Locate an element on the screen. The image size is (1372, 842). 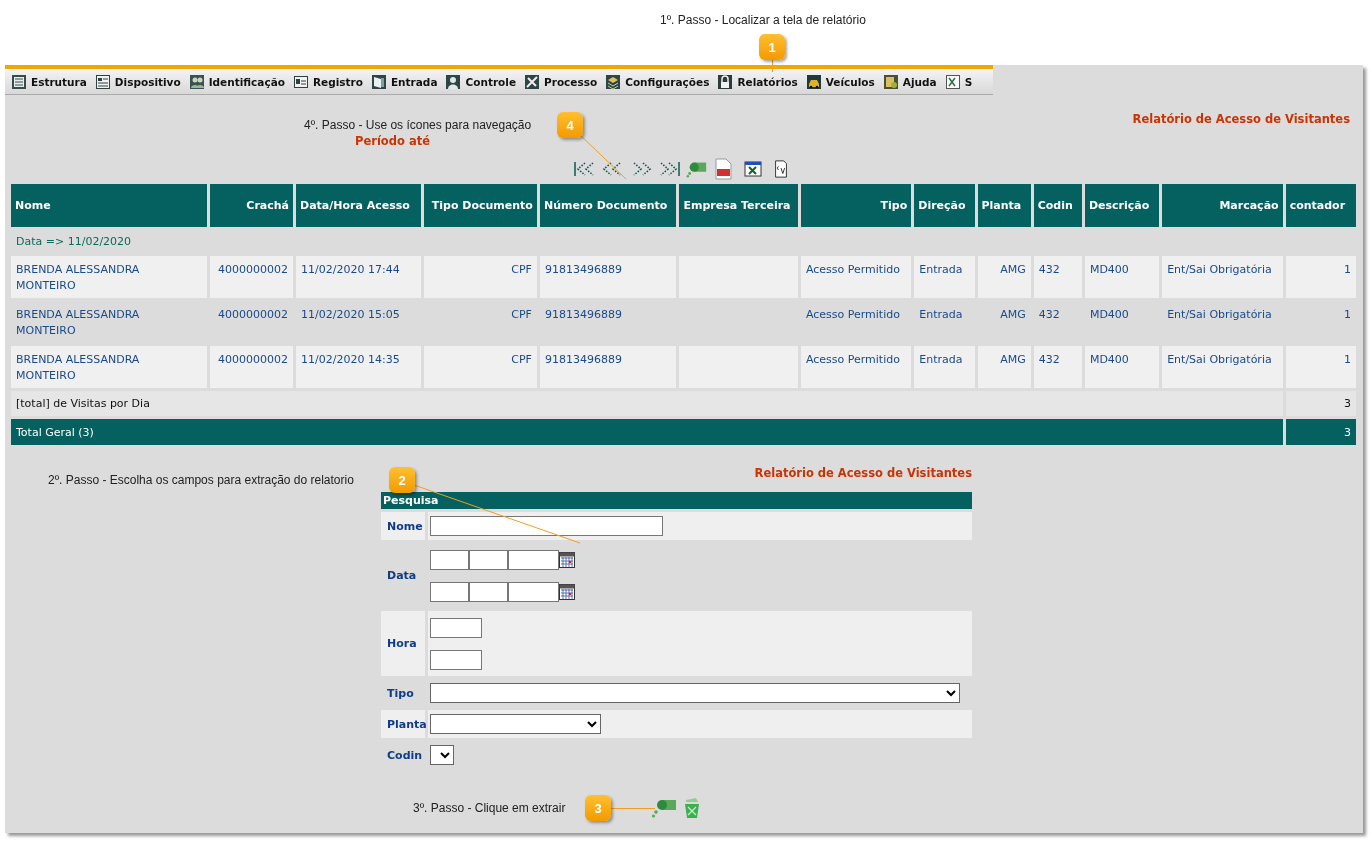
person-icon is located at coordinates (453, 81).